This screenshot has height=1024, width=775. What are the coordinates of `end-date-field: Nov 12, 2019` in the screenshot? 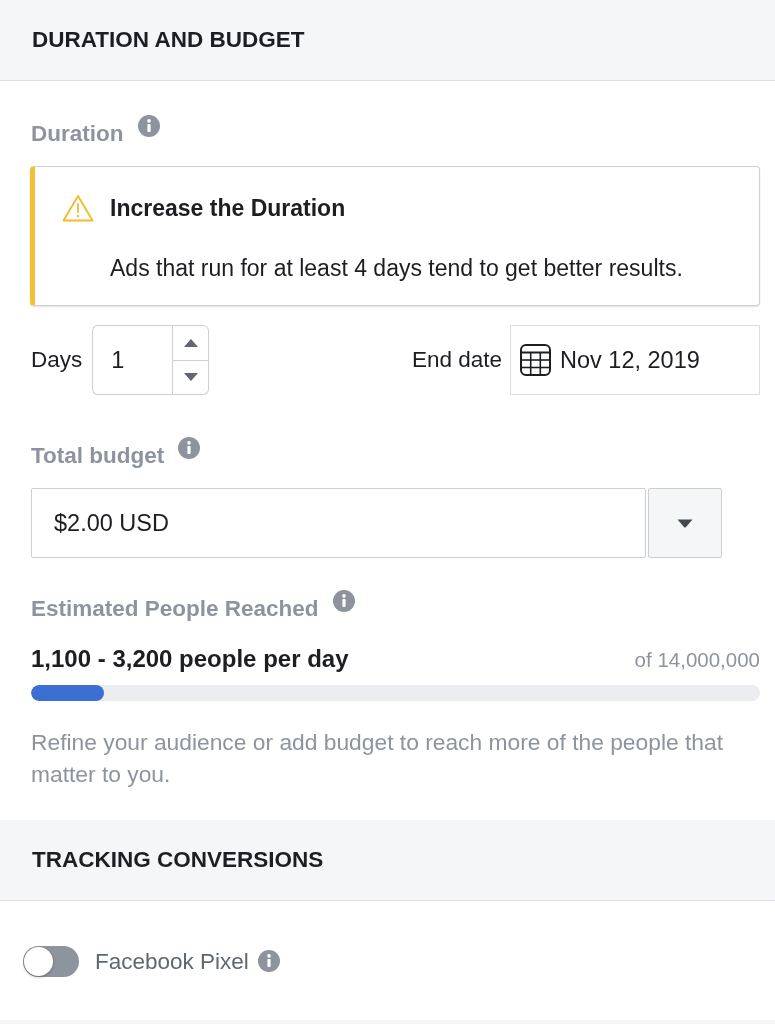 It's located at (635, 360).